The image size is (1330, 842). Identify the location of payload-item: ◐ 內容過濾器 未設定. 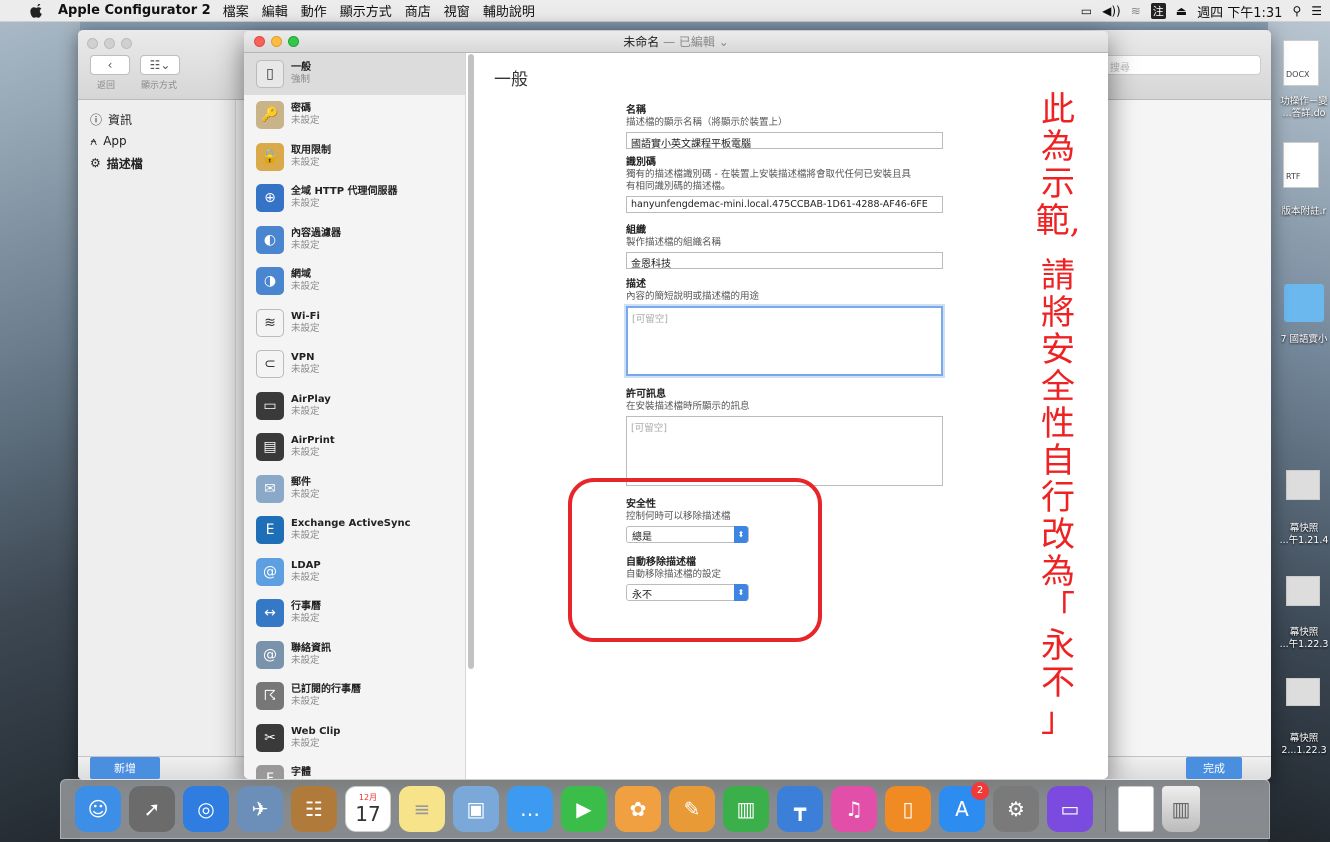
(354, 240).